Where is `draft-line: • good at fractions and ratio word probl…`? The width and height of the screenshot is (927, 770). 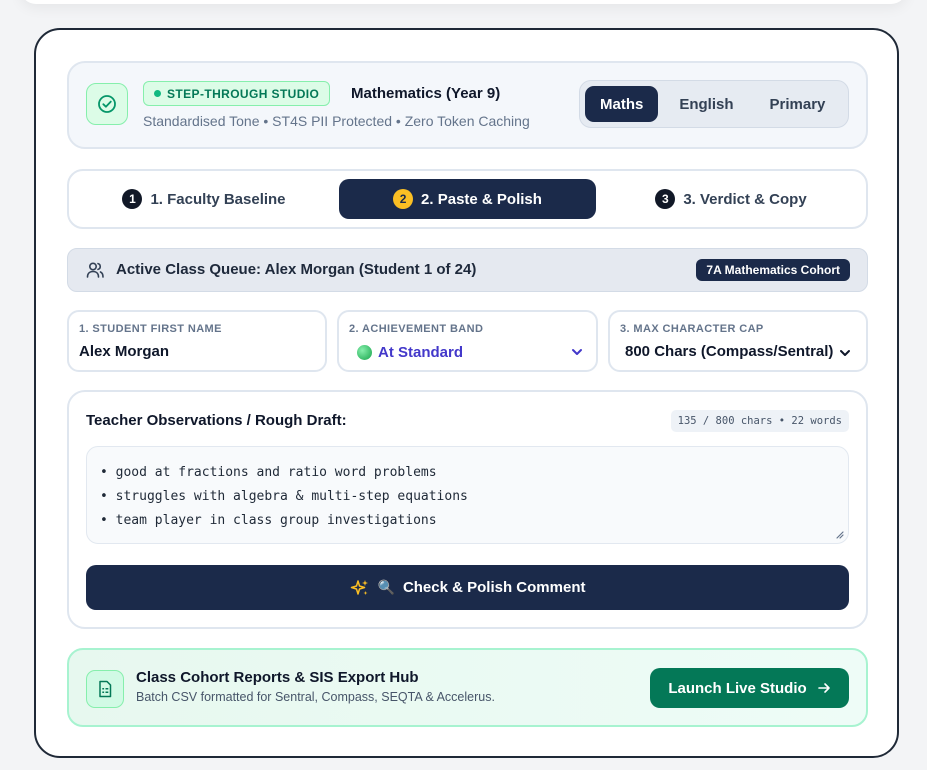
draft-line: • good at fractions and ratio word probl… is located at coordinates (268, 472).